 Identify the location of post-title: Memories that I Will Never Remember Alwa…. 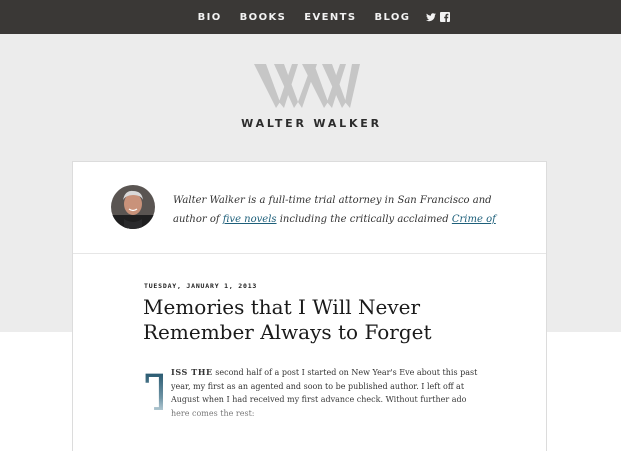
(318, 320).